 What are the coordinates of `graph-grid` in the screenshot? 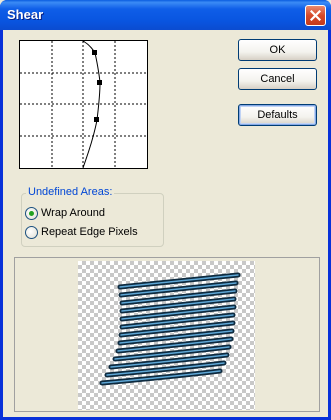 It's located at (83, 104).